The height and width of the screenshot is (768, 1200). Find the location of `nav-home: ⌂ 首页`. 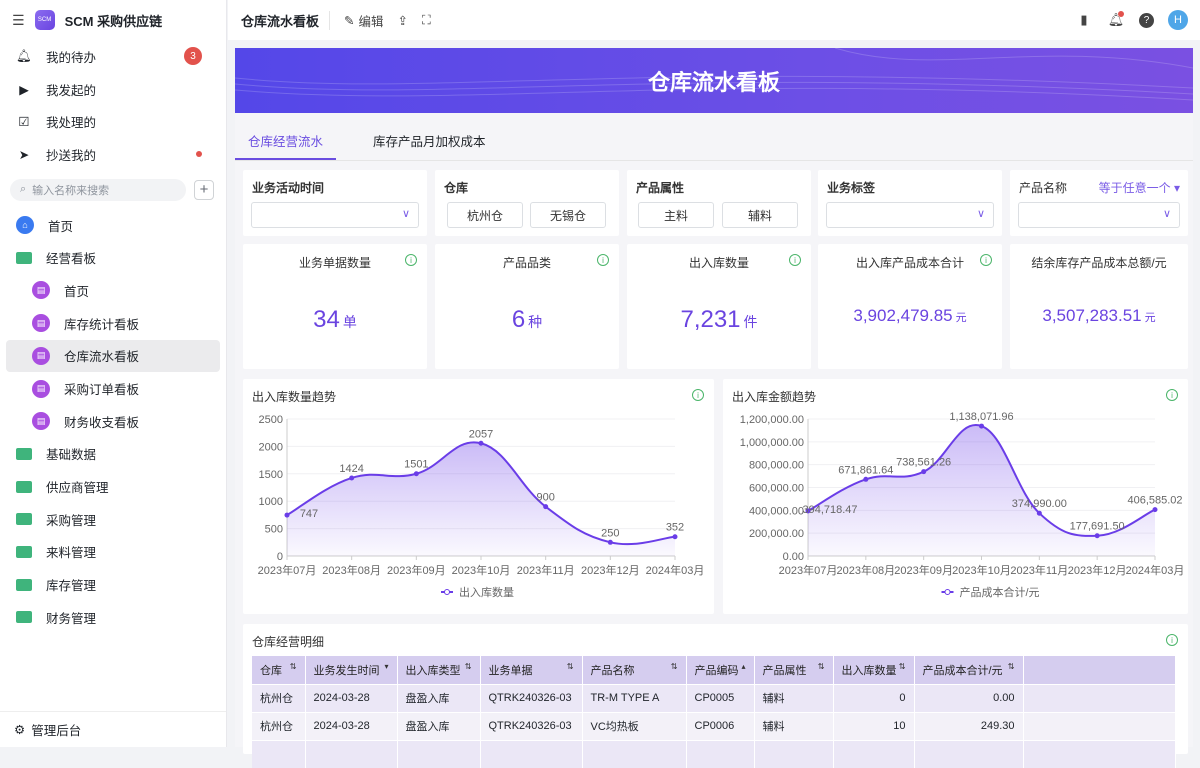

nav-home: ⌂ 首页 is located at coordinates (110, 225).